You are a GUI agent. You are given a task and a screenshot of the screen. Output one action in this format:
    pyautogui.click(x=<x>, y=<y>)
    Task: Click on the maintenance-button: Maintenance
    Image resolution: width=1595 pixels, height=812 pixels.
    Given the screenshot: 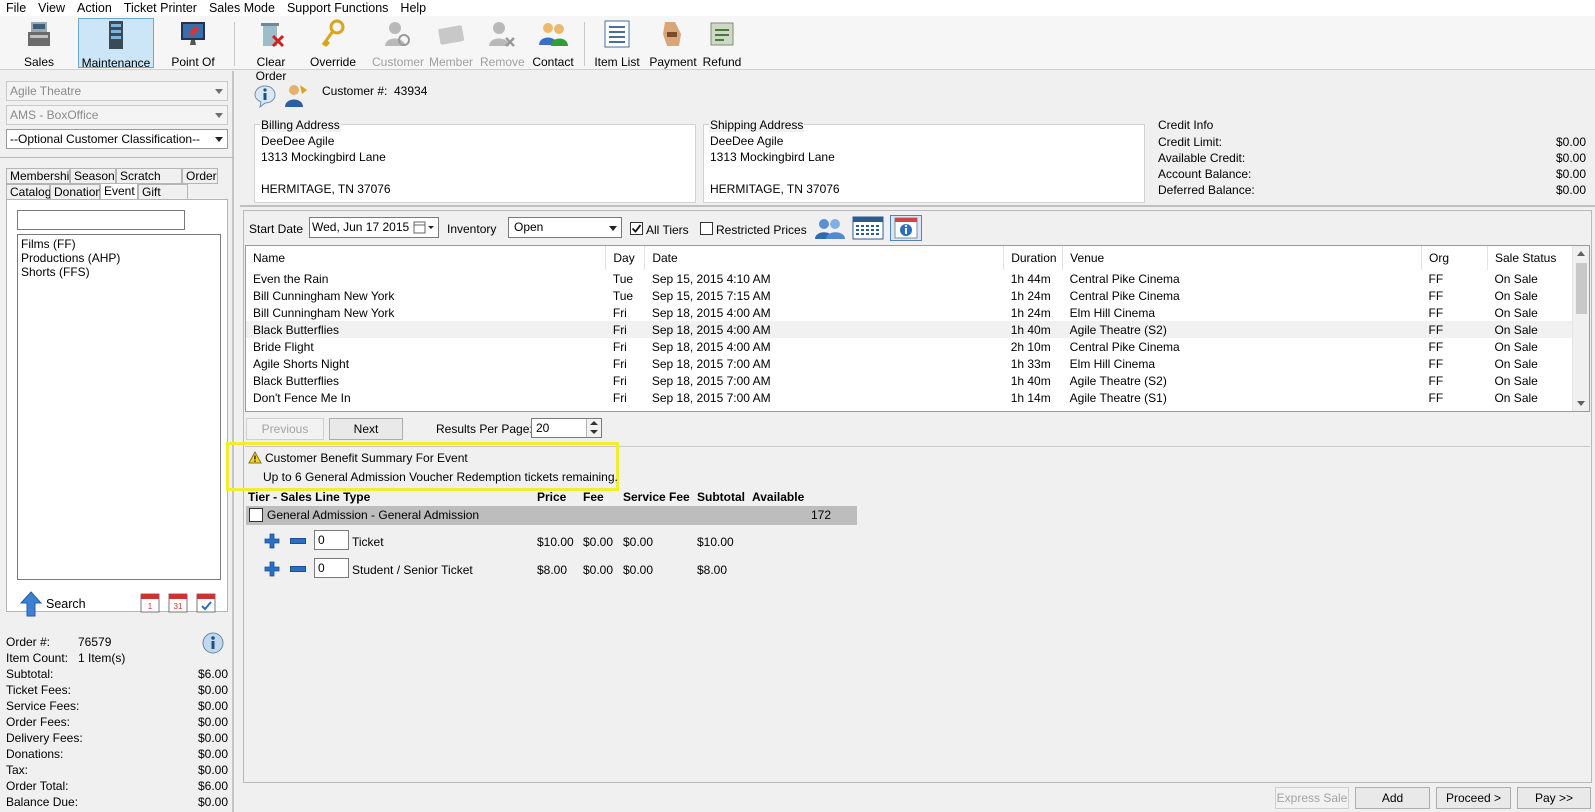 What is the action you would take?
    pyautogui.click(x=116, y=44)
    